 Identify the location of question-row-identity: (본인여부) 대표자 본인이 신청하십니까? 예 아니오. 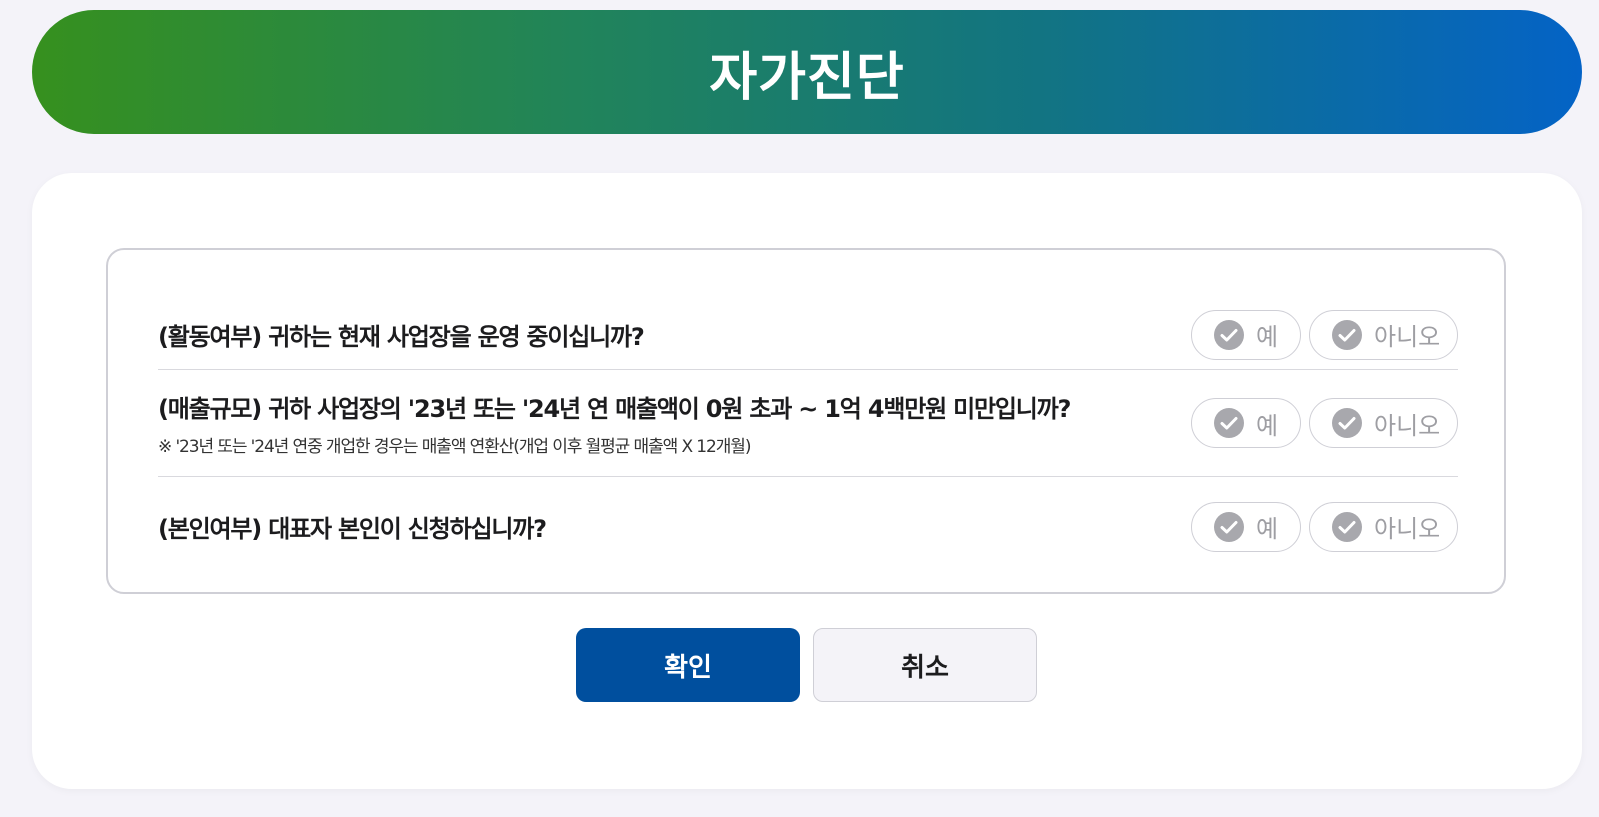
(808, 526).